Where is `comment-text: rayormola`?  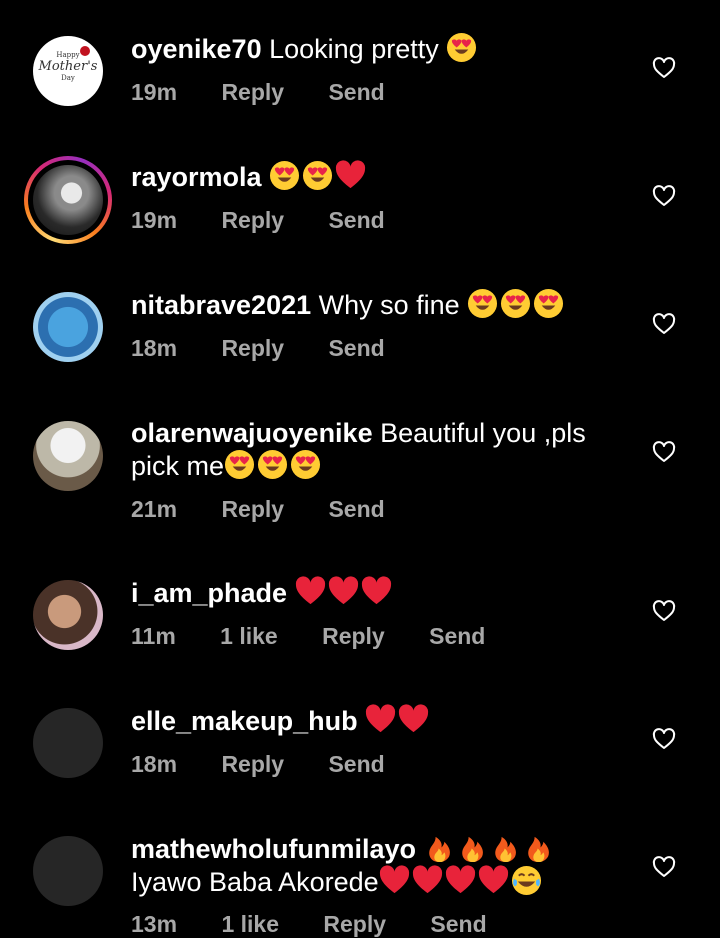 comment-text: rayormola is located at coordinates (371, 176).